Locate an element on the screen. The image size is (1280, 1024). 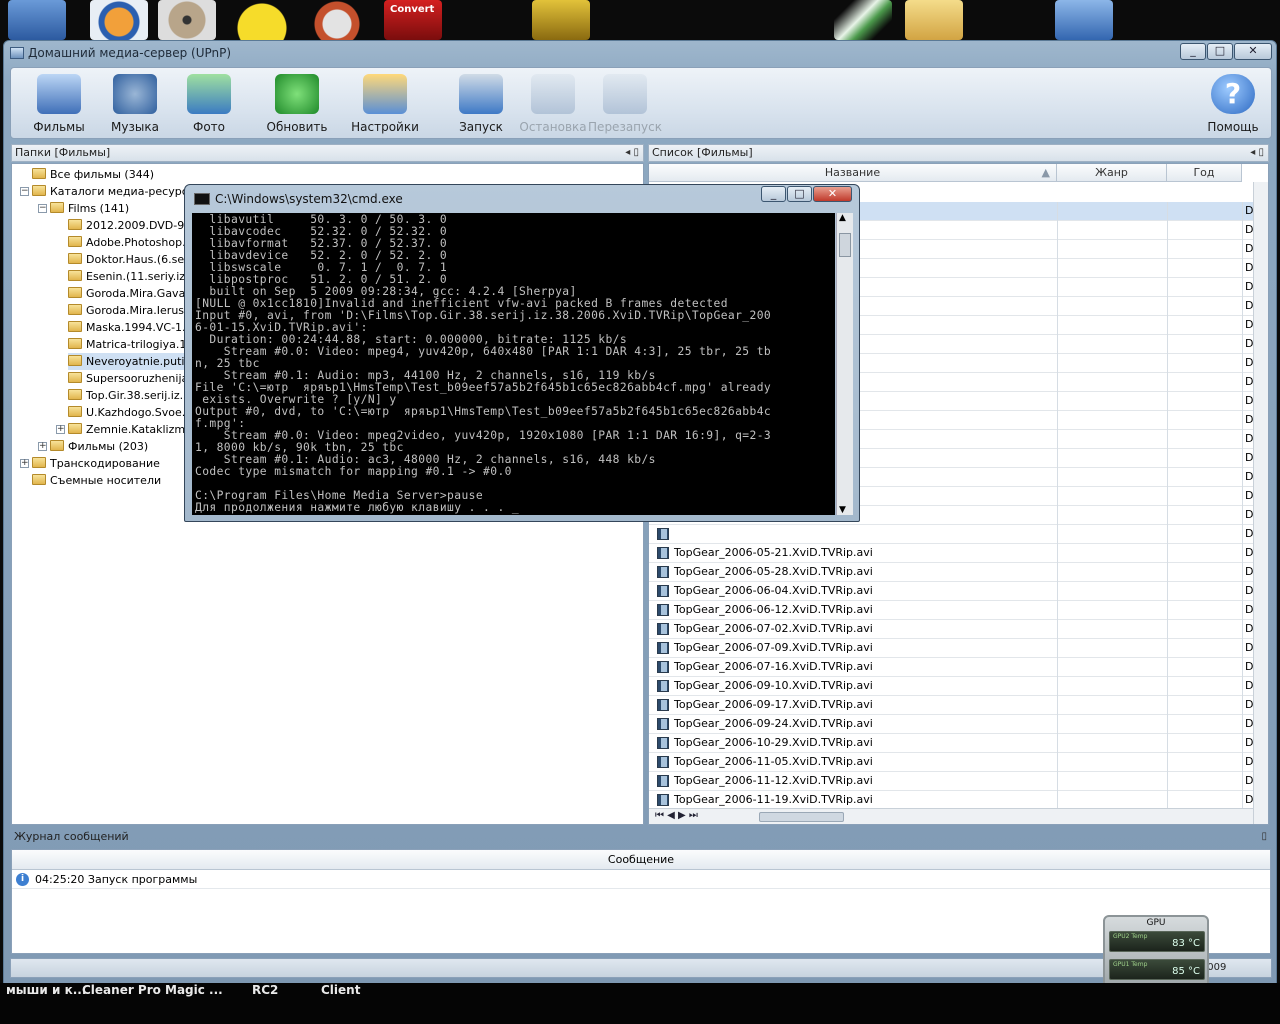
tree-item: Съемные носители is located at coordinates (96, 480).